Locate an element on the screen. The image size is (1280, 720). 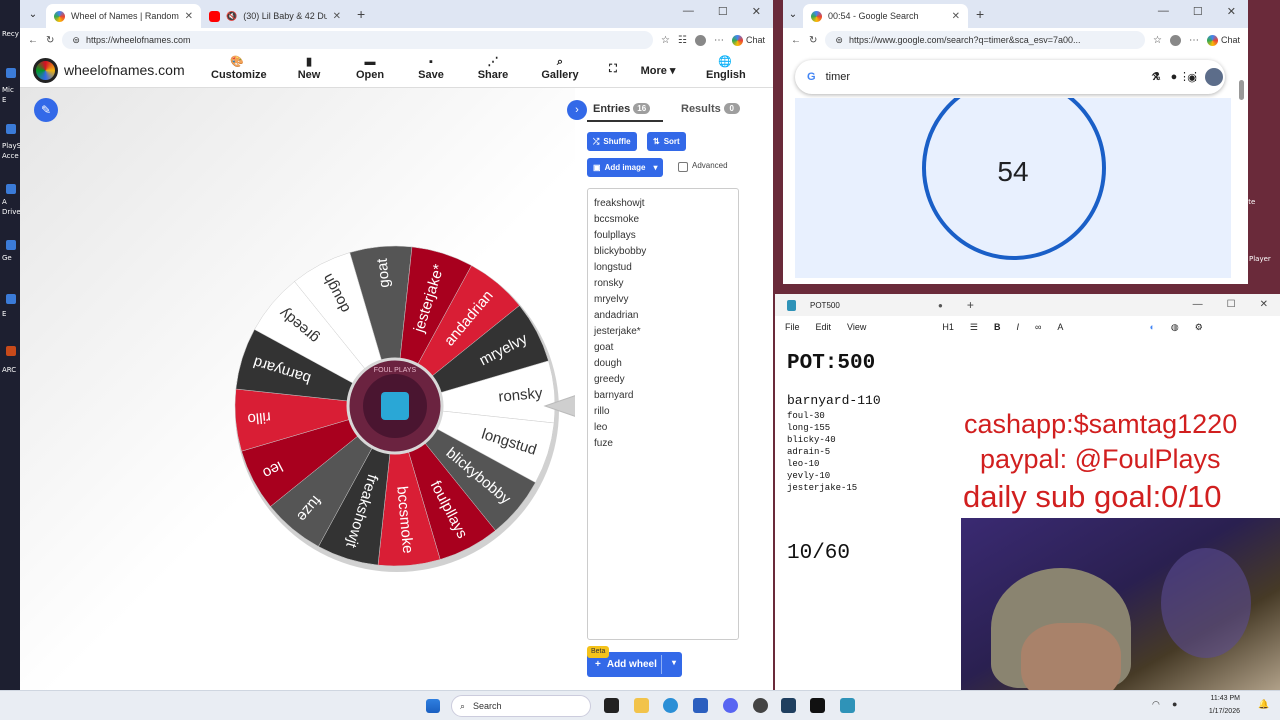
edge-icon is located at coordinates (670, 705).